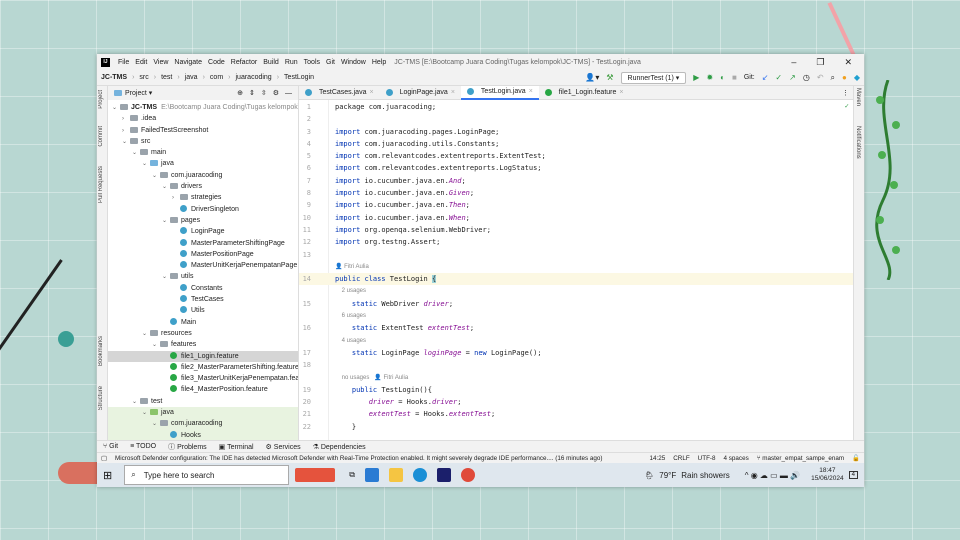  What do you see at coordinates (240, 93) in the screenshot?
I see `locate-icon: ⊕` at bounding box center [240, 93].